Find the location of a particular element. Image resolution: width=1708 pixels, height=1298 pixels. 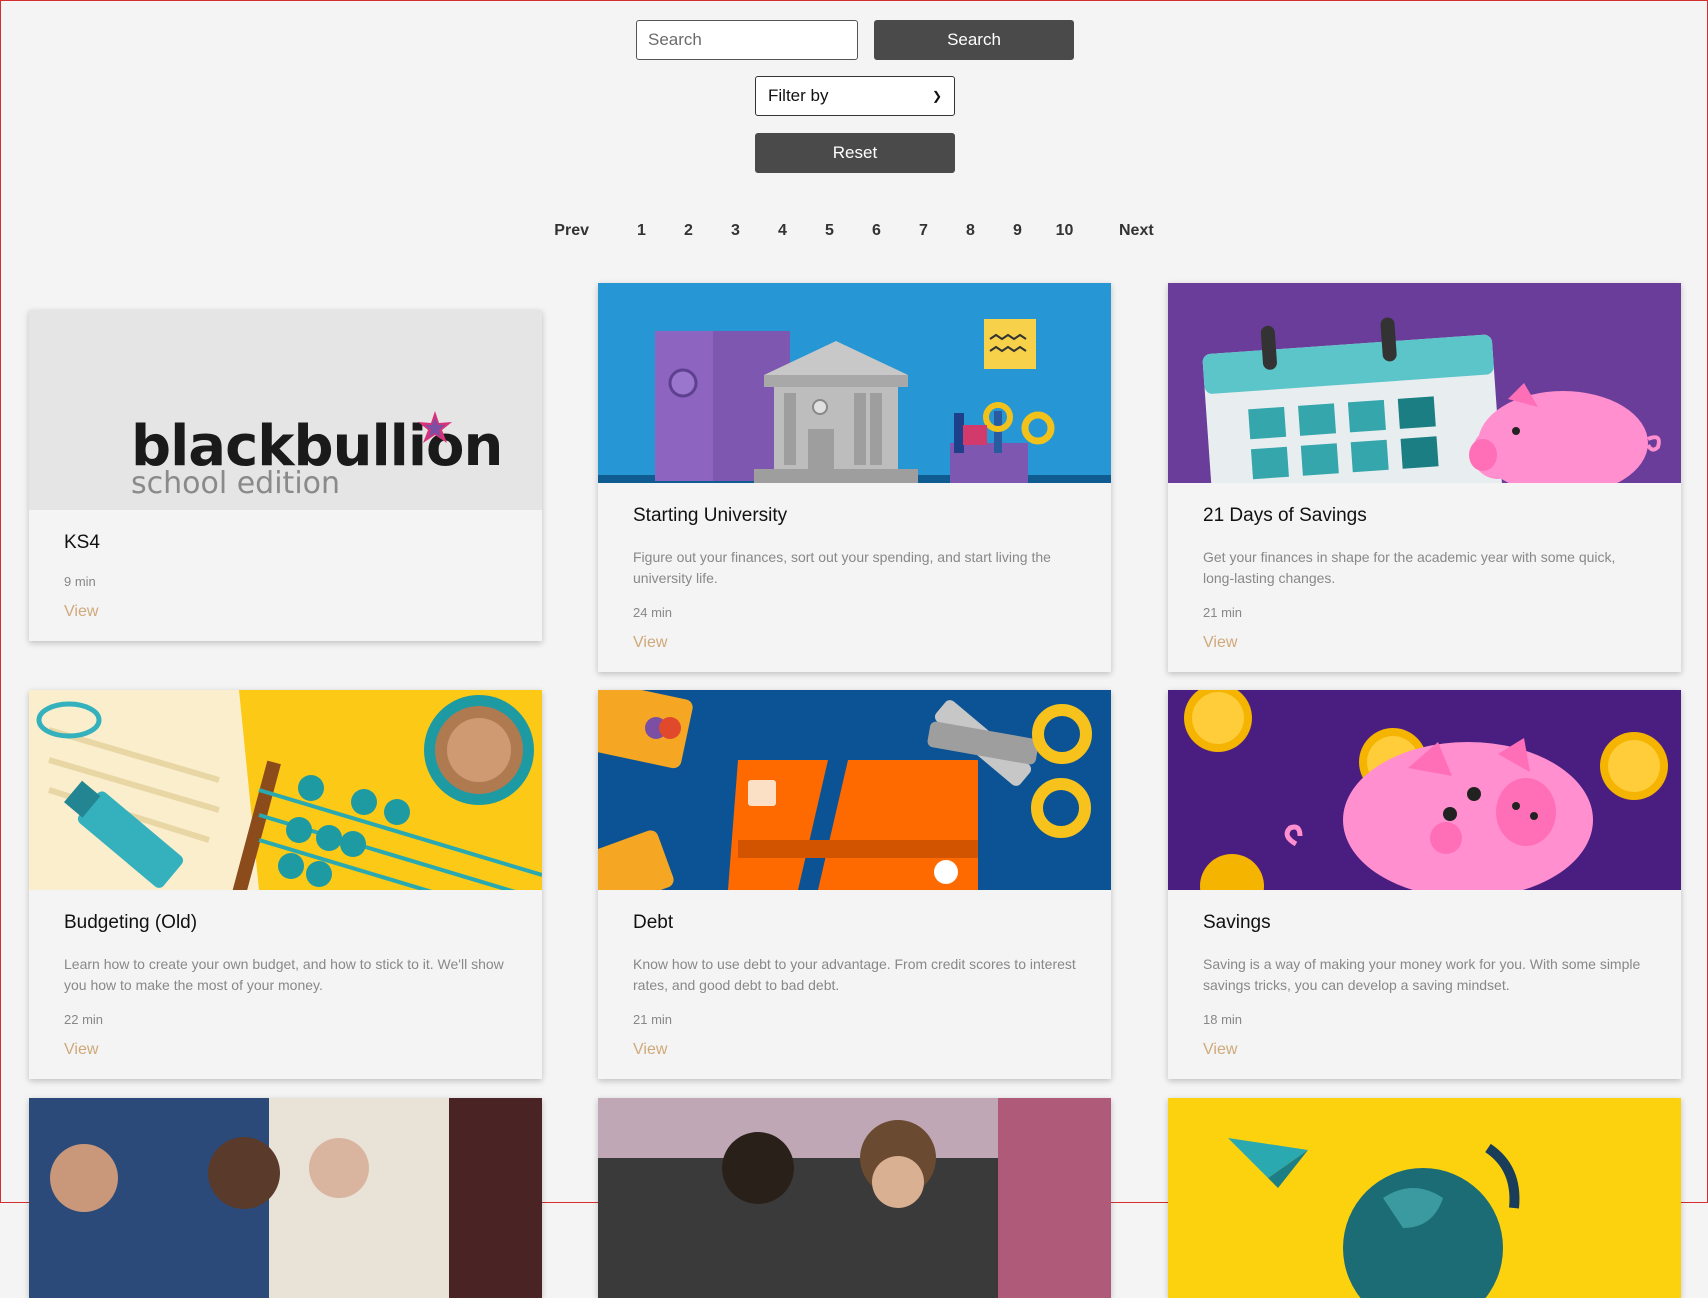

pagination-page-2: 2 is located at coordinates (688, 231).